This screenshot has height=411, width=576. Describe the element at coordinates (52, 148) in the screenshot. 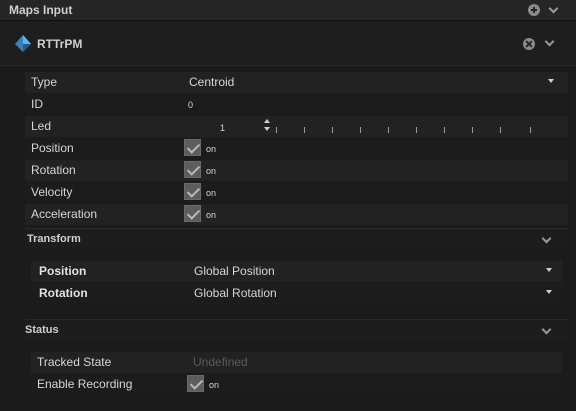

I see `position-label: Position` at that location.